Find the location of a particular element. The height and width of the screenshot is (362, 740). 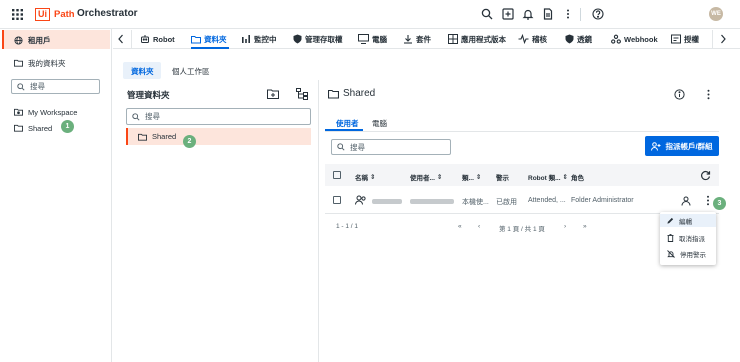

redacted-name is located at coordinates (387, 201).